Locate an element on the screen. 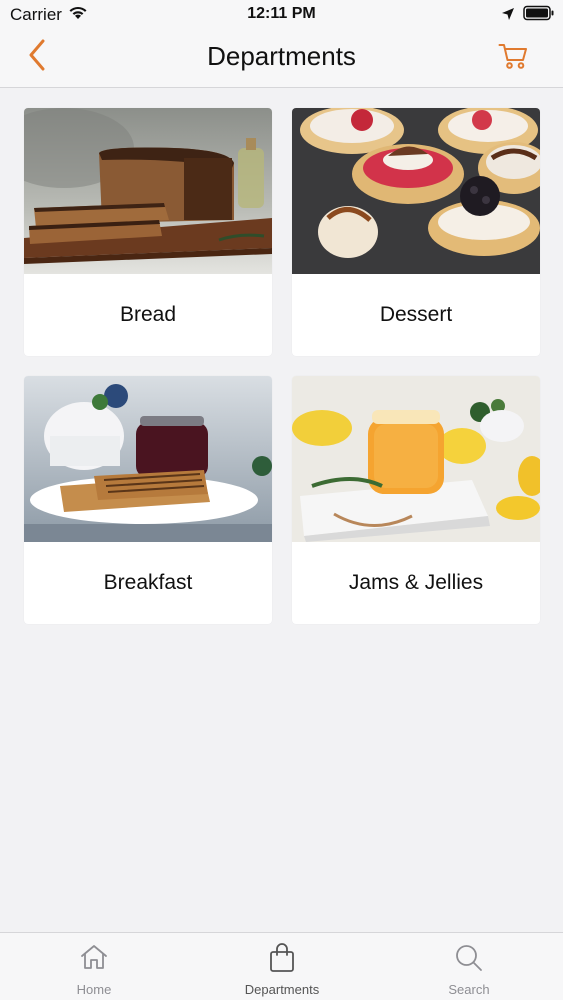  department-card-dessert: Dessert is located at coordinates (416, 232).